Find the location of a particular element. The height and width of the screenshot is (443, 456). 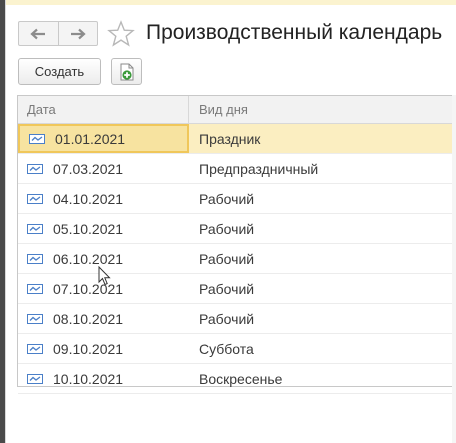

arrow-left-icon is located at coordinates (38, 33).